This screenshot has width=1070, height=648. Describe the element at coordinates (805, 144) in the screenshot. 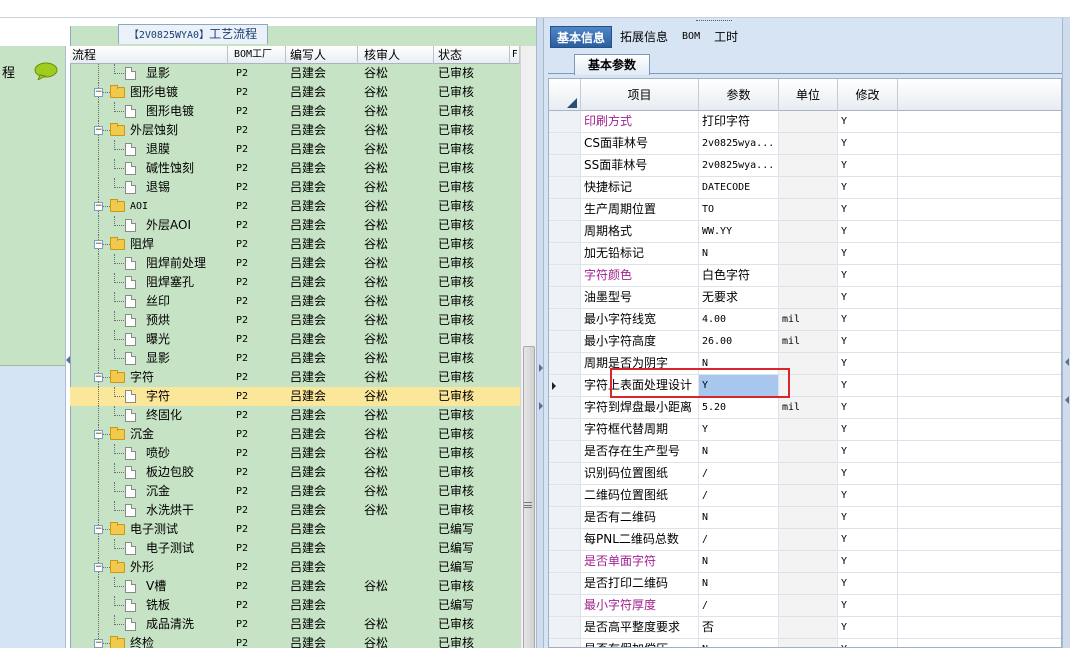

I see `param-row: CS面菲林号 2v0825wya... Y` at that location.